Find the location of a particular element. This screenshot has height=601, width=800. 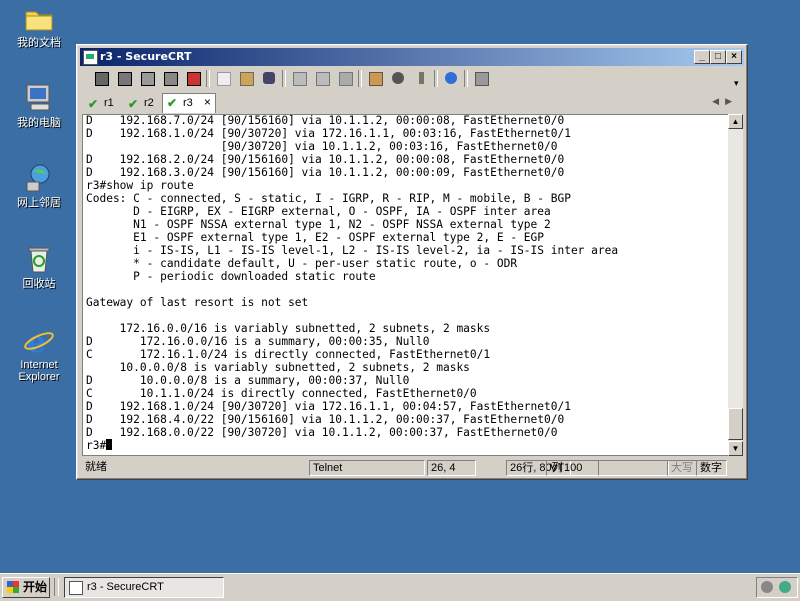

toolbar: ▾ is located at coordinates (412, 79).